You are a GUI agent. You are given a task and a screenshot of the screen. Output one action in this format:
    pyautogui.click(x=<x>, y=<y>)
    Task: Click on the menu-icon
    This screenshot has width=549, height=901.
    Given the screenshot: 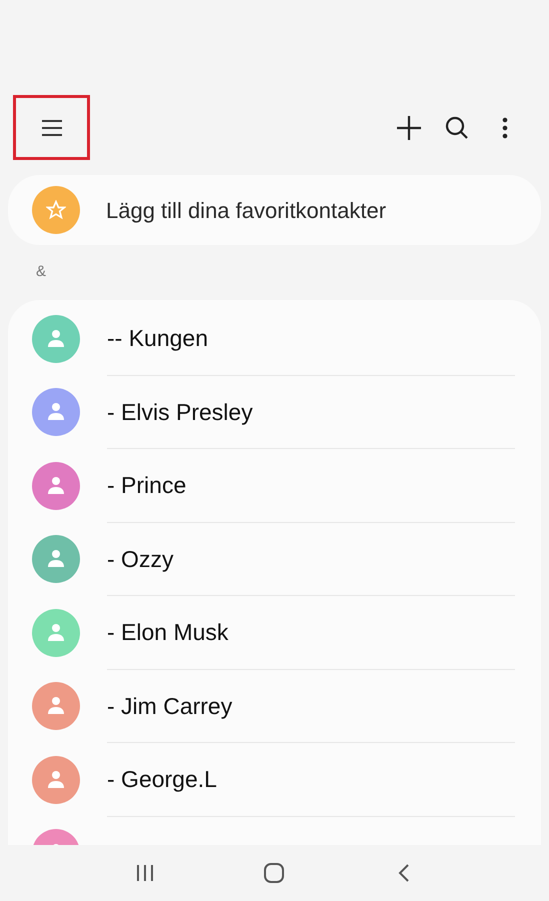 What is the action you would take?
    pyautogui.click(x=51, y=127)
    